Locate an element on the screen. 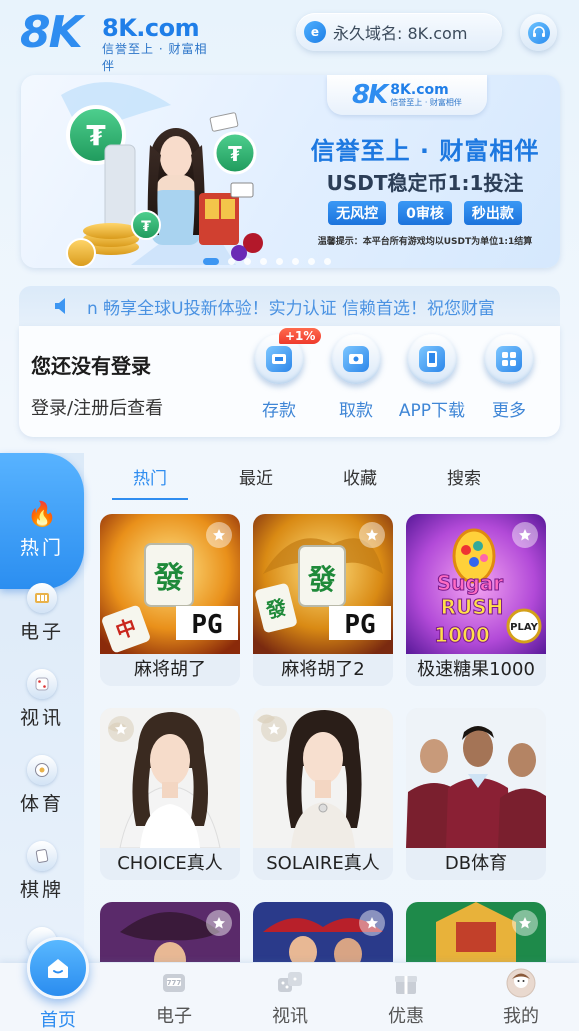 This screenshot has height=1031, width=579. more-button: 更多 is located at coordinates (509, 384).